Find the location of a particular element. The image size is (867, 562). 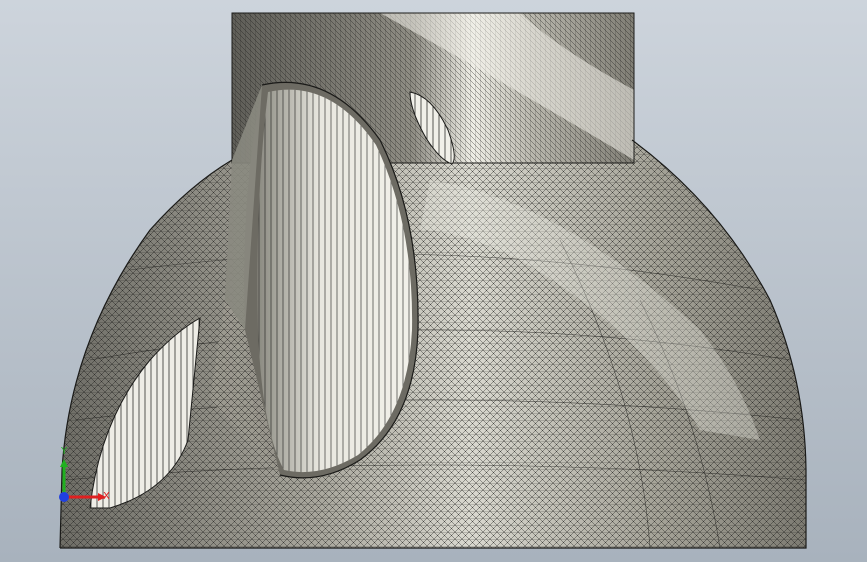

x-axis-label: X is located at coordinates (106, 496).